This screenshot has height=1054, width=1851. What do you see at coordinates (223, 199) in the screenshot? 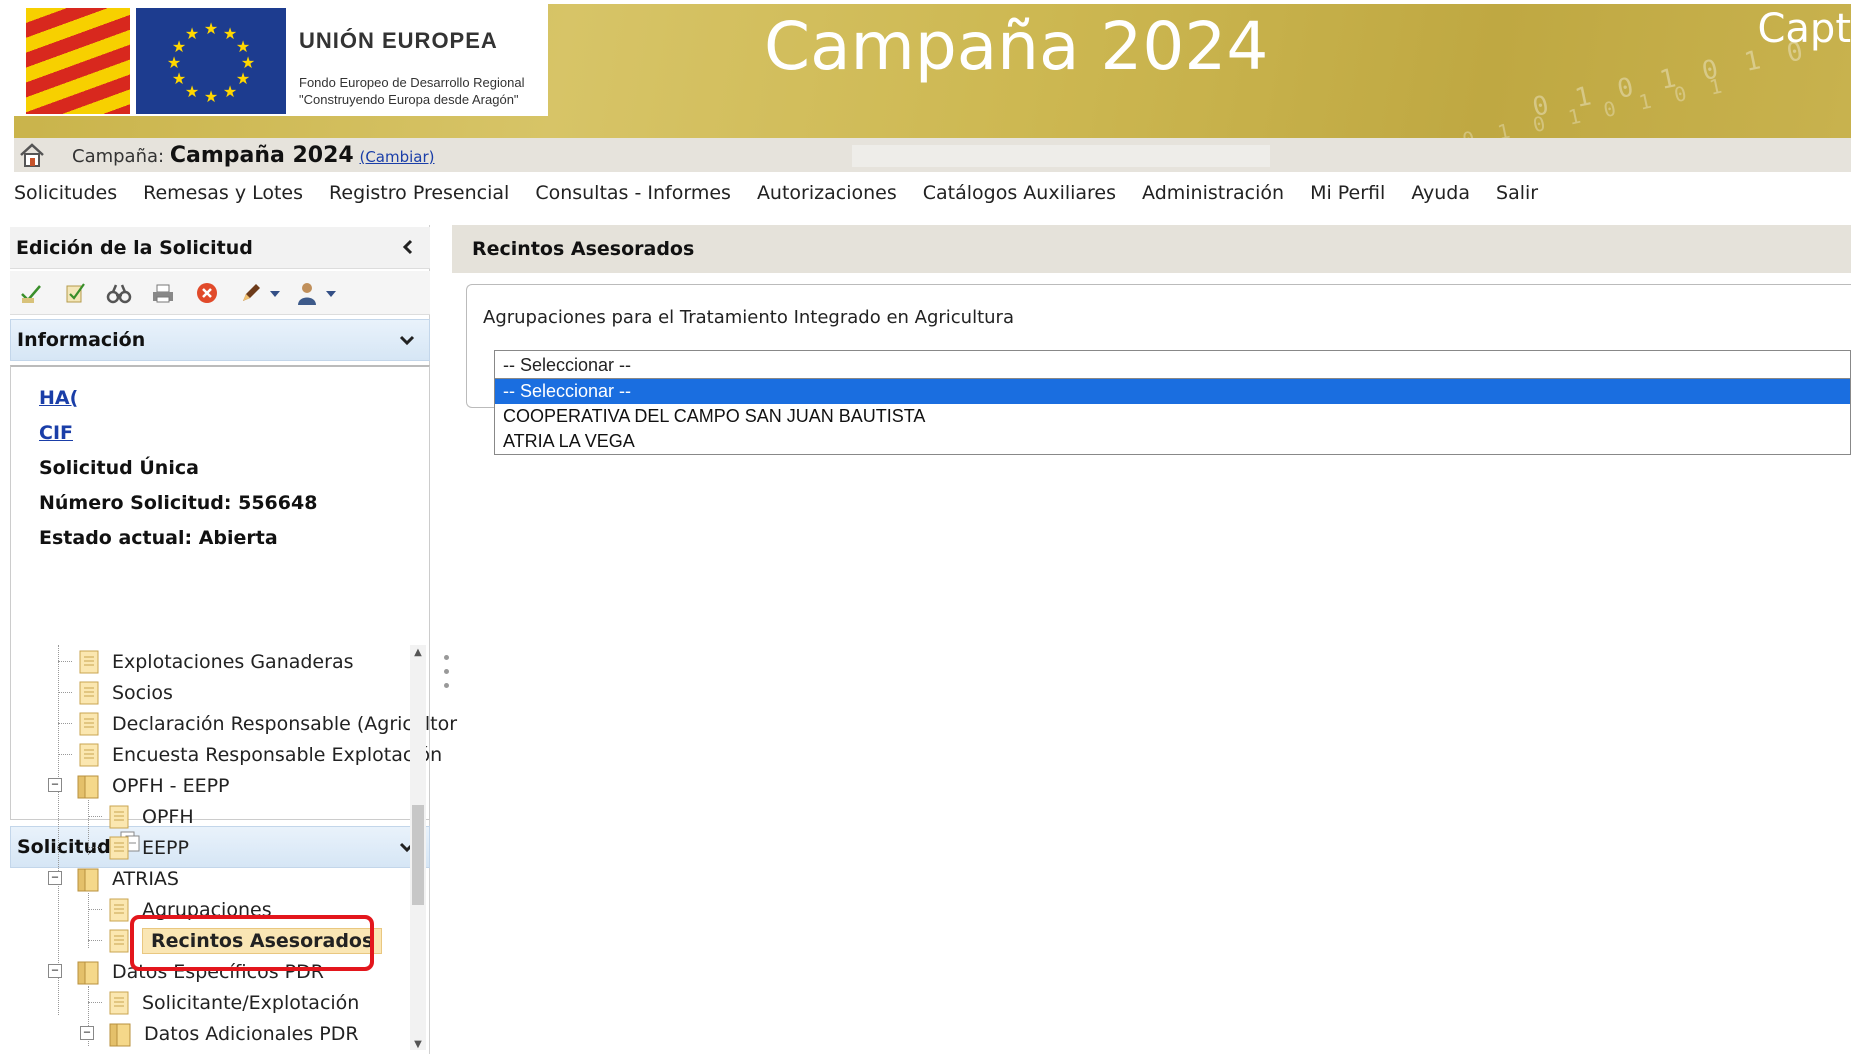
I see `menu-item-remesas: Remesas y Lotes` at bounding box center [223, 199].